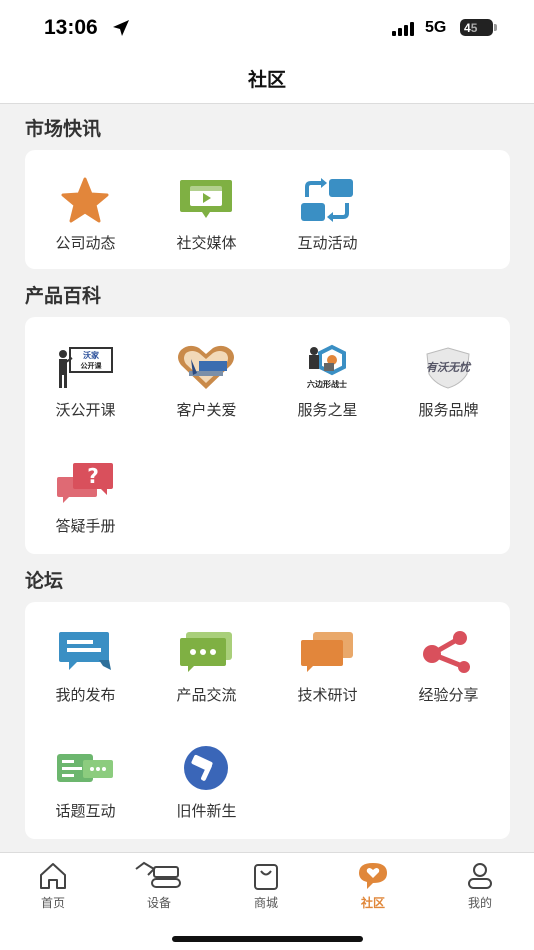 This screenshot has height=950, width=534. What do you see at coordinates (206, 200) in the screenshot?
I see `video-icon` at bounding box center [206, 200].